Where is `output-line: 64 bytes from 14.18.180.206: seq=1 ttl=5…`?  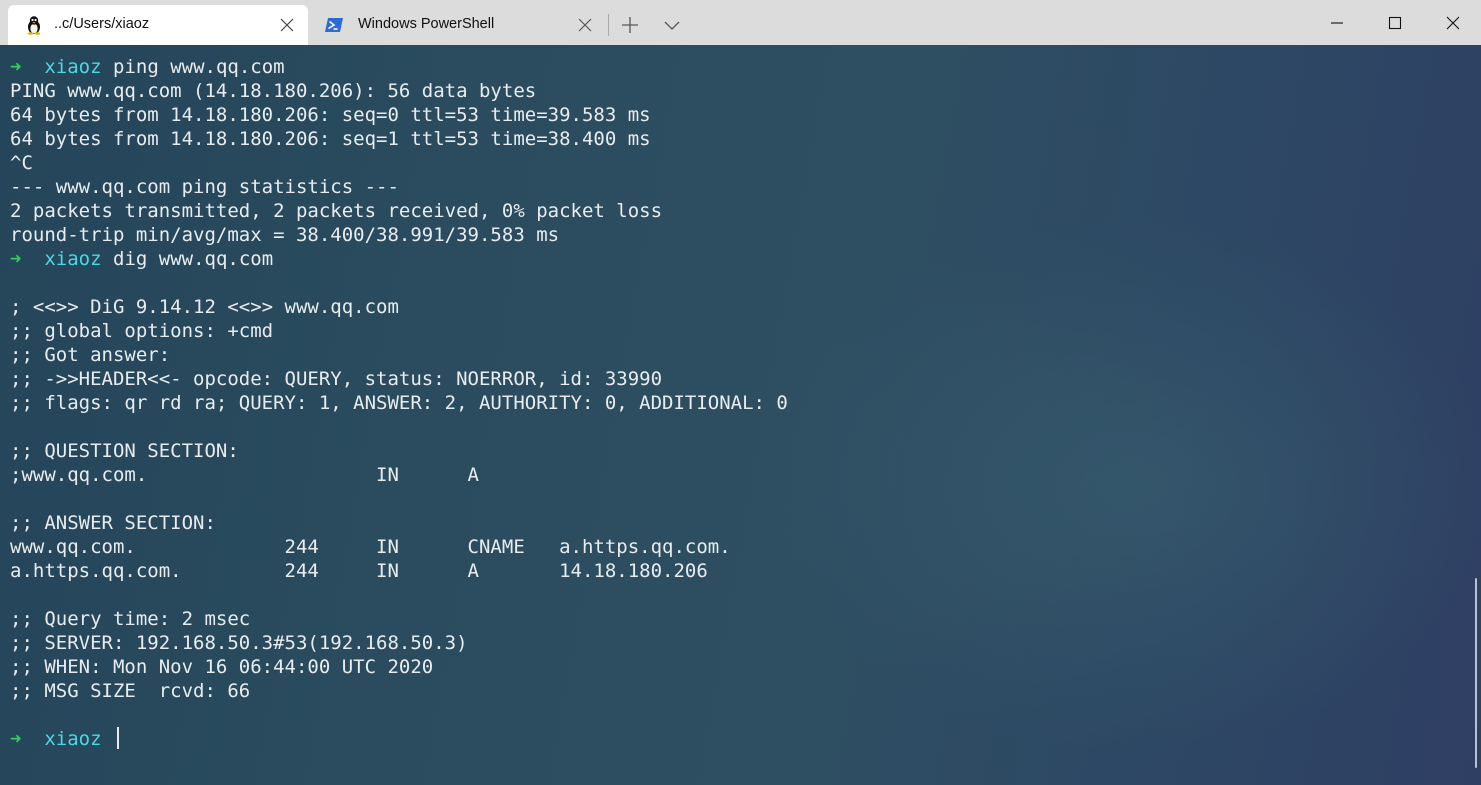 output-line: 64 bytes from 14.18.180.206: seq=1 ttl=5… is located at coordinates (330, 139).